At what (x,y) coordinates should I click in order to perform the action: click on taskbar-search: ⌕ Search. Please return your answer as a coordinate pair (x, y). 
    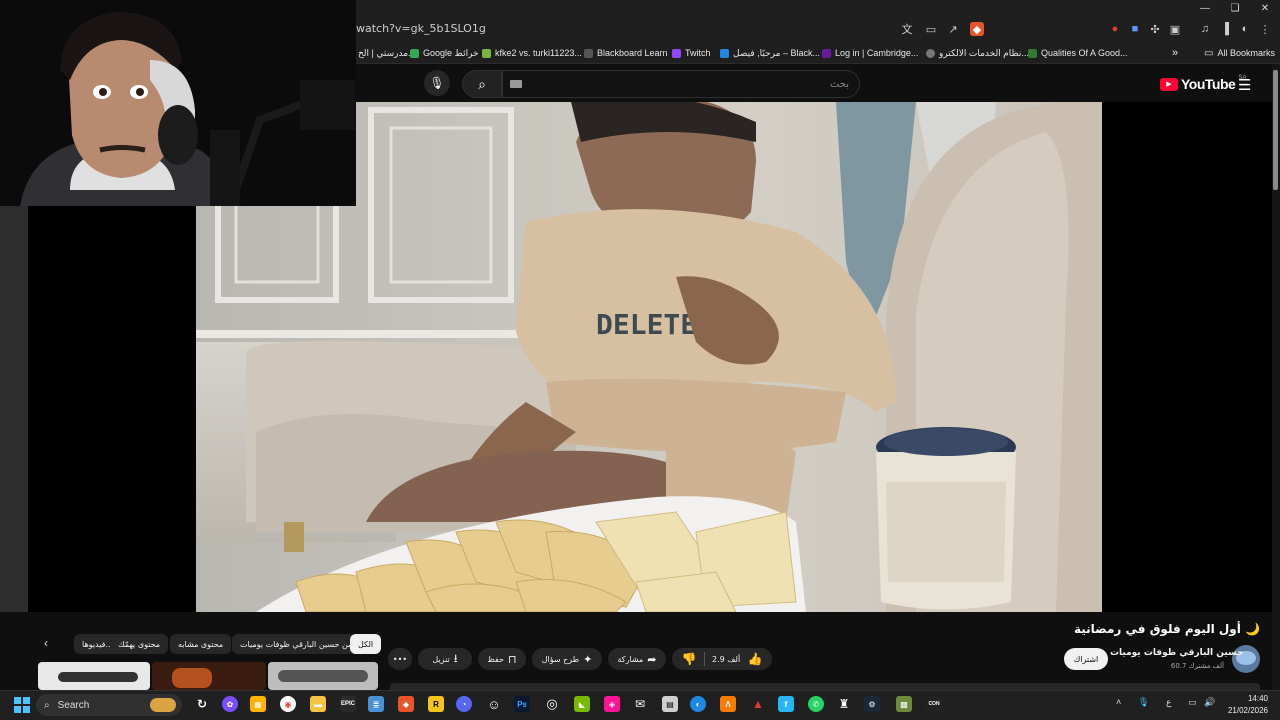
    Looking at the image, I should click on (109, 705).